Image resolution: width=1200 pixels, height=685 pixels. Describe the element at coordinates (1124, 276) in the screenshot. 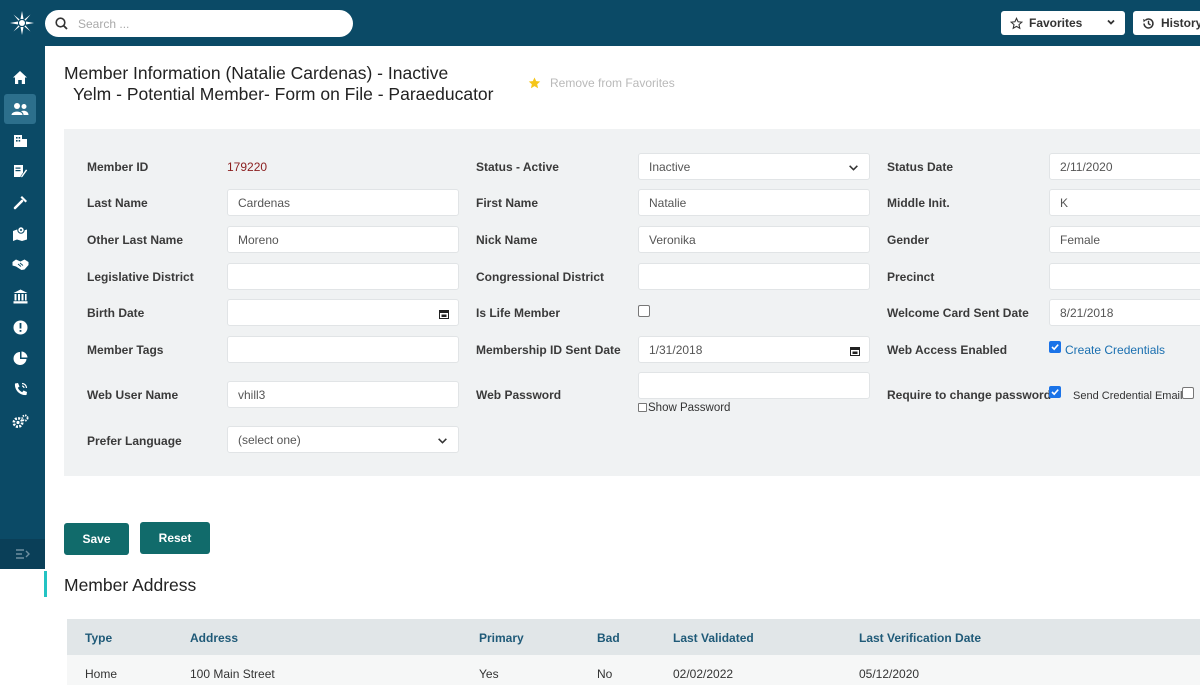

I see `precinct-field` at that location.